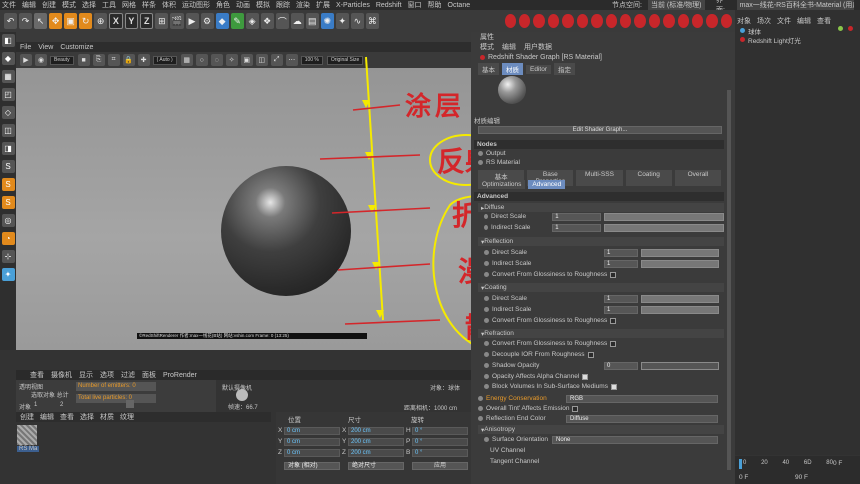 This screenshot has width=860, height=484. What do you see at coordinates (613, 343) in the screenshot?
I see `refraction-convert-checkbox` at bounding box center [613, 343].